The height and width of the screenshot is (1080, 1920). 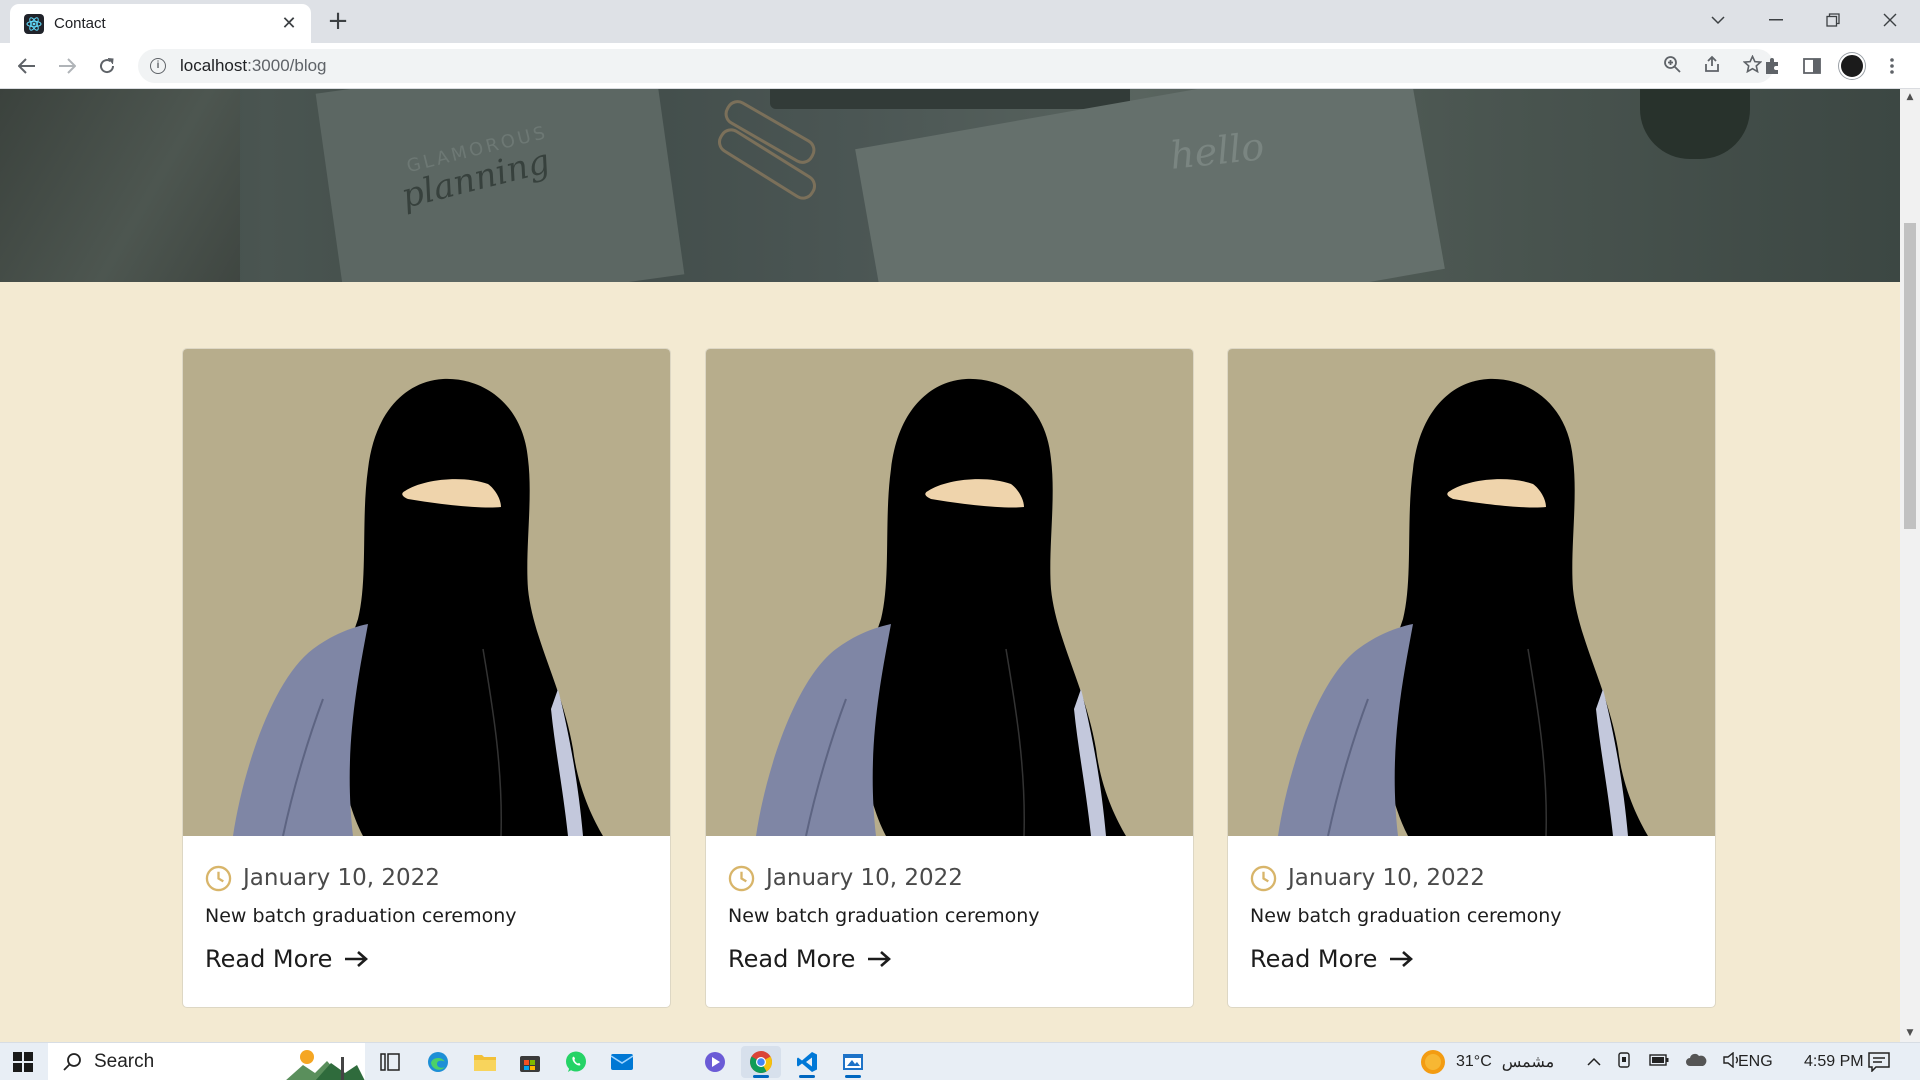 I want to click on cloud-icon, so click(x=1696, y=1062).